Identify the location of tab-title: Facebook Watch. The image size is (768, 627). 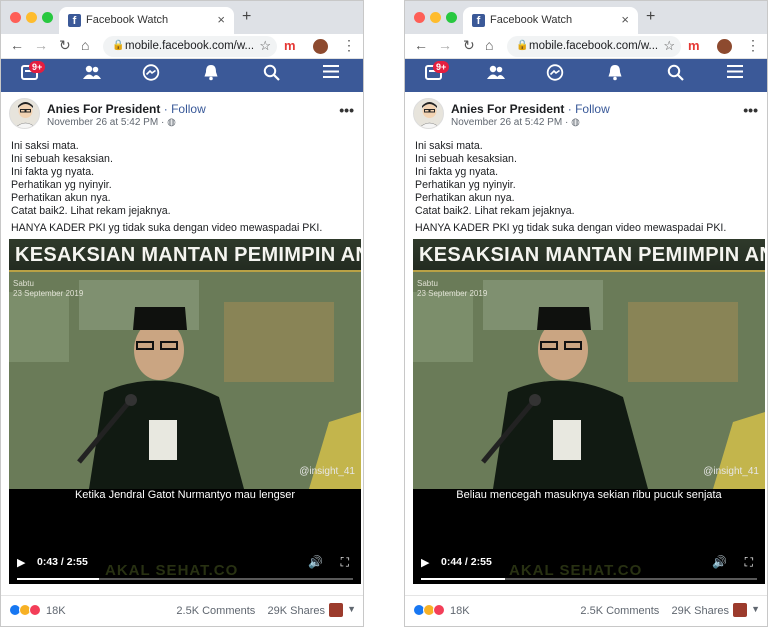
(127, 20).